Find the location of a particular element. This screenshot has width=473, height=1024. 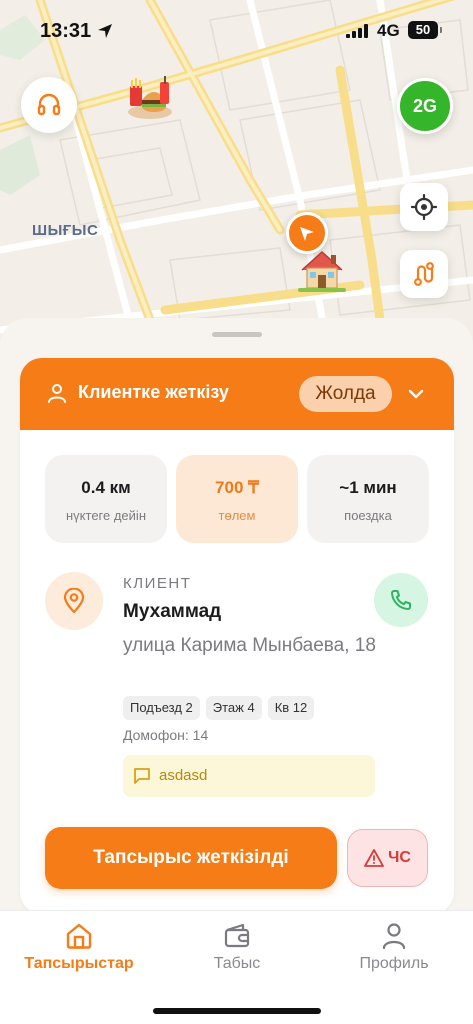

cellular-signal-icon is located at coordinates (357, 31).